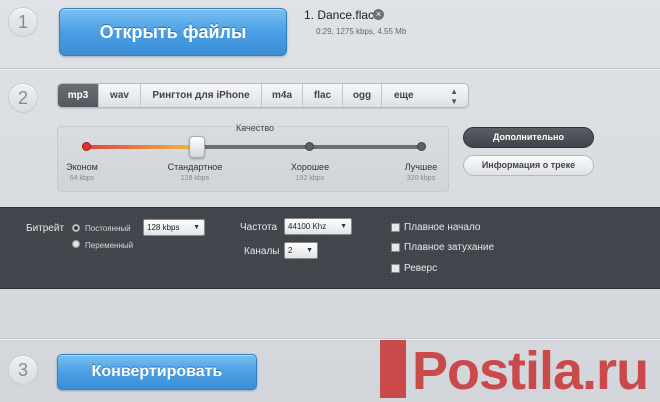  What do you see at coordinates (197, 147) in the screenshot?
I see `quality-slider-handle` at bounding box center [197, 147].